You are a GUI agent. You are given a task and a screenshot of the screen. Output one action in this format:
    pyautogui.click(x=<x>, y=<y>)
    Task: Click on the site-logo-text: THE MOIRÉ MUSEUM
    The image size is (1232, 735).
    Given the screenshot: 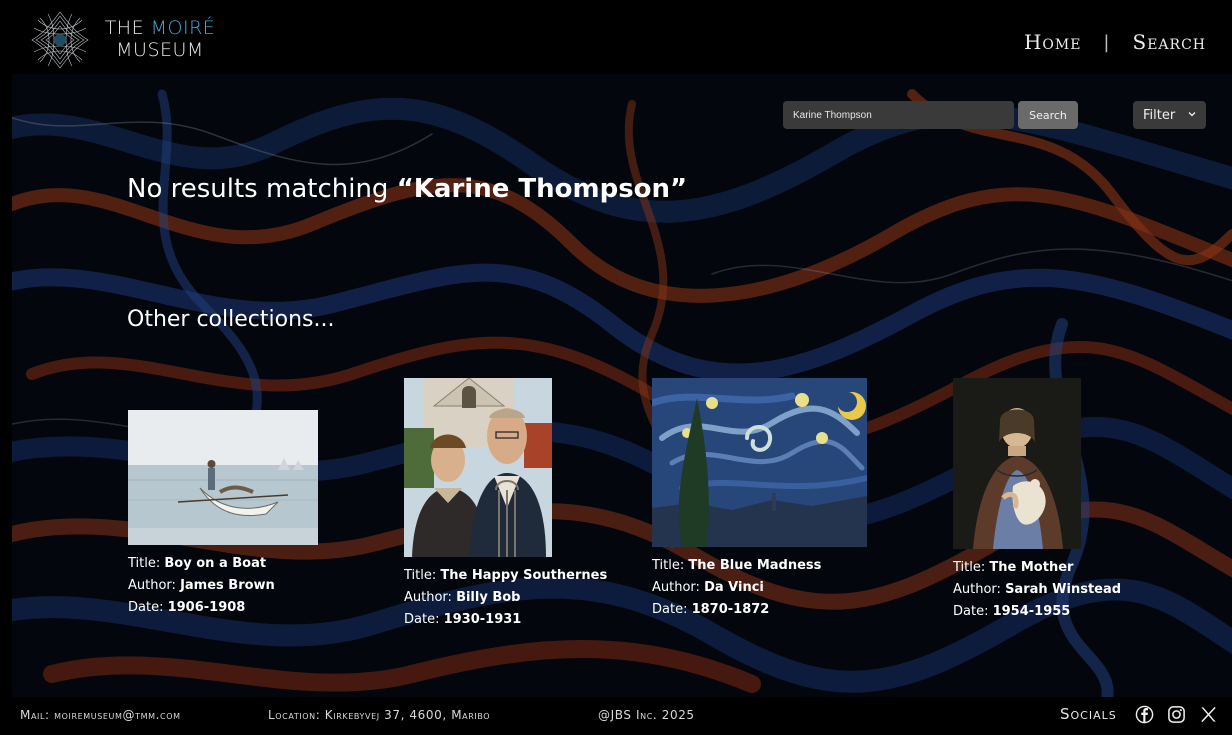 What is the action you would take?
    pyautogui.click(x=160, y=39)
    